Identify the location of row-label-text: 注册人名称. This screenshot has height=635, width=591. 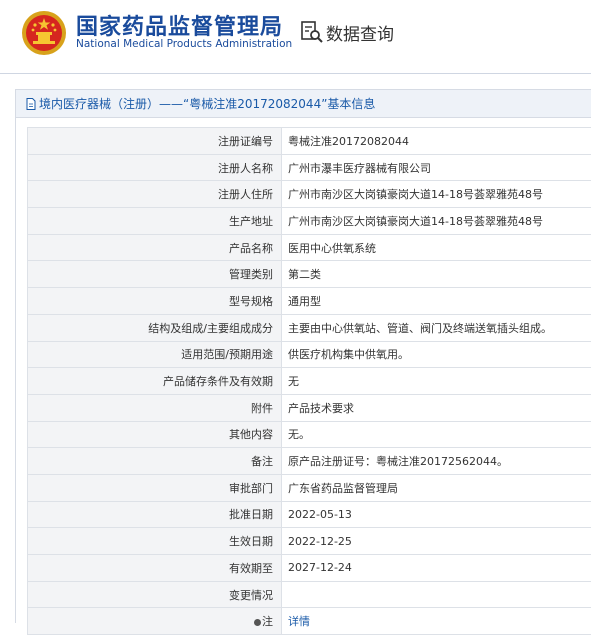
(245, 168).